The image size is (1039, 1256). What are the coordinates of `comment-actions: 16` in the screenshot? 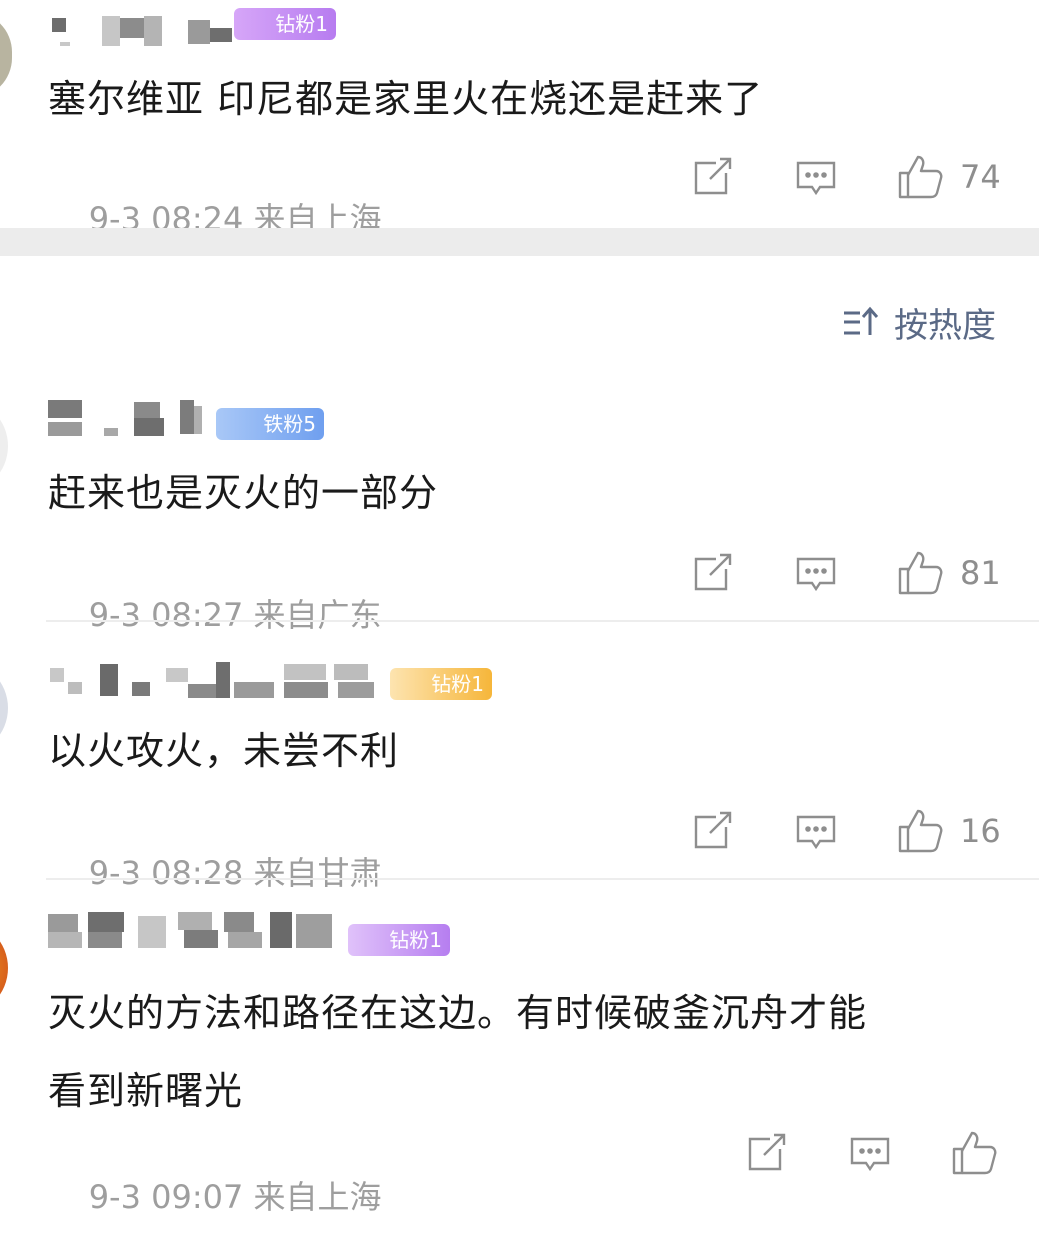 It's located at (519, 831).